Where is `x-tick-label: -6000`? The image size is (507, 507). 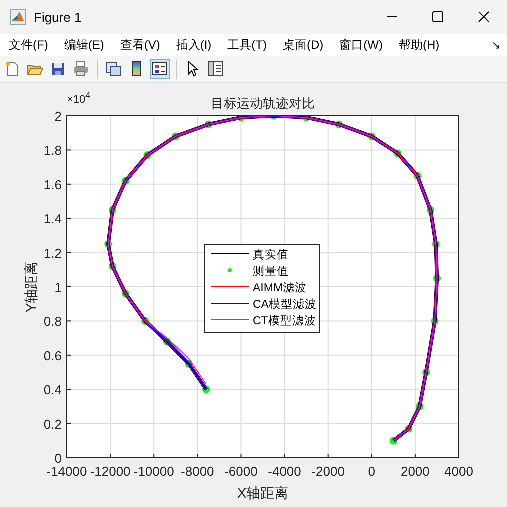
x-tick-label: -6000 is located at coordinates (241, 471).